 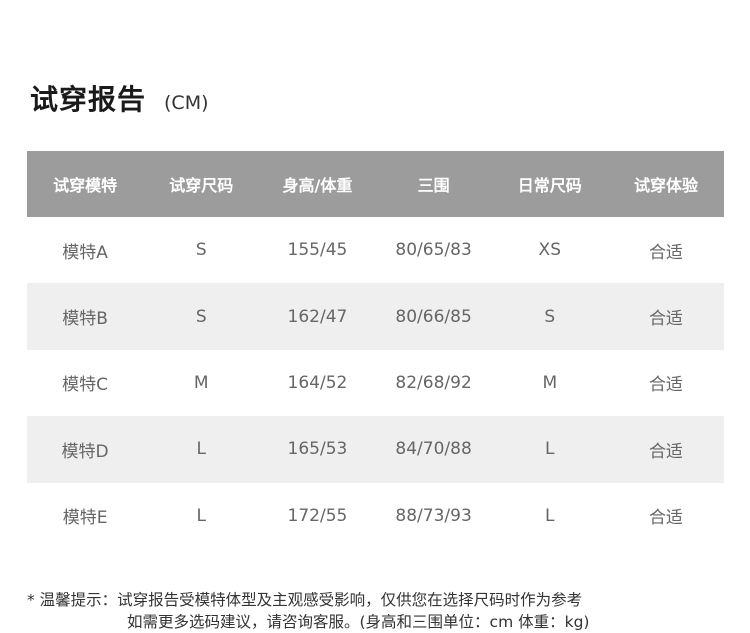 What do you see at coordinates (433, 316) in the screenshot?
I see `measurements-cell: 80/66/85` at bounding box center [433, 316].